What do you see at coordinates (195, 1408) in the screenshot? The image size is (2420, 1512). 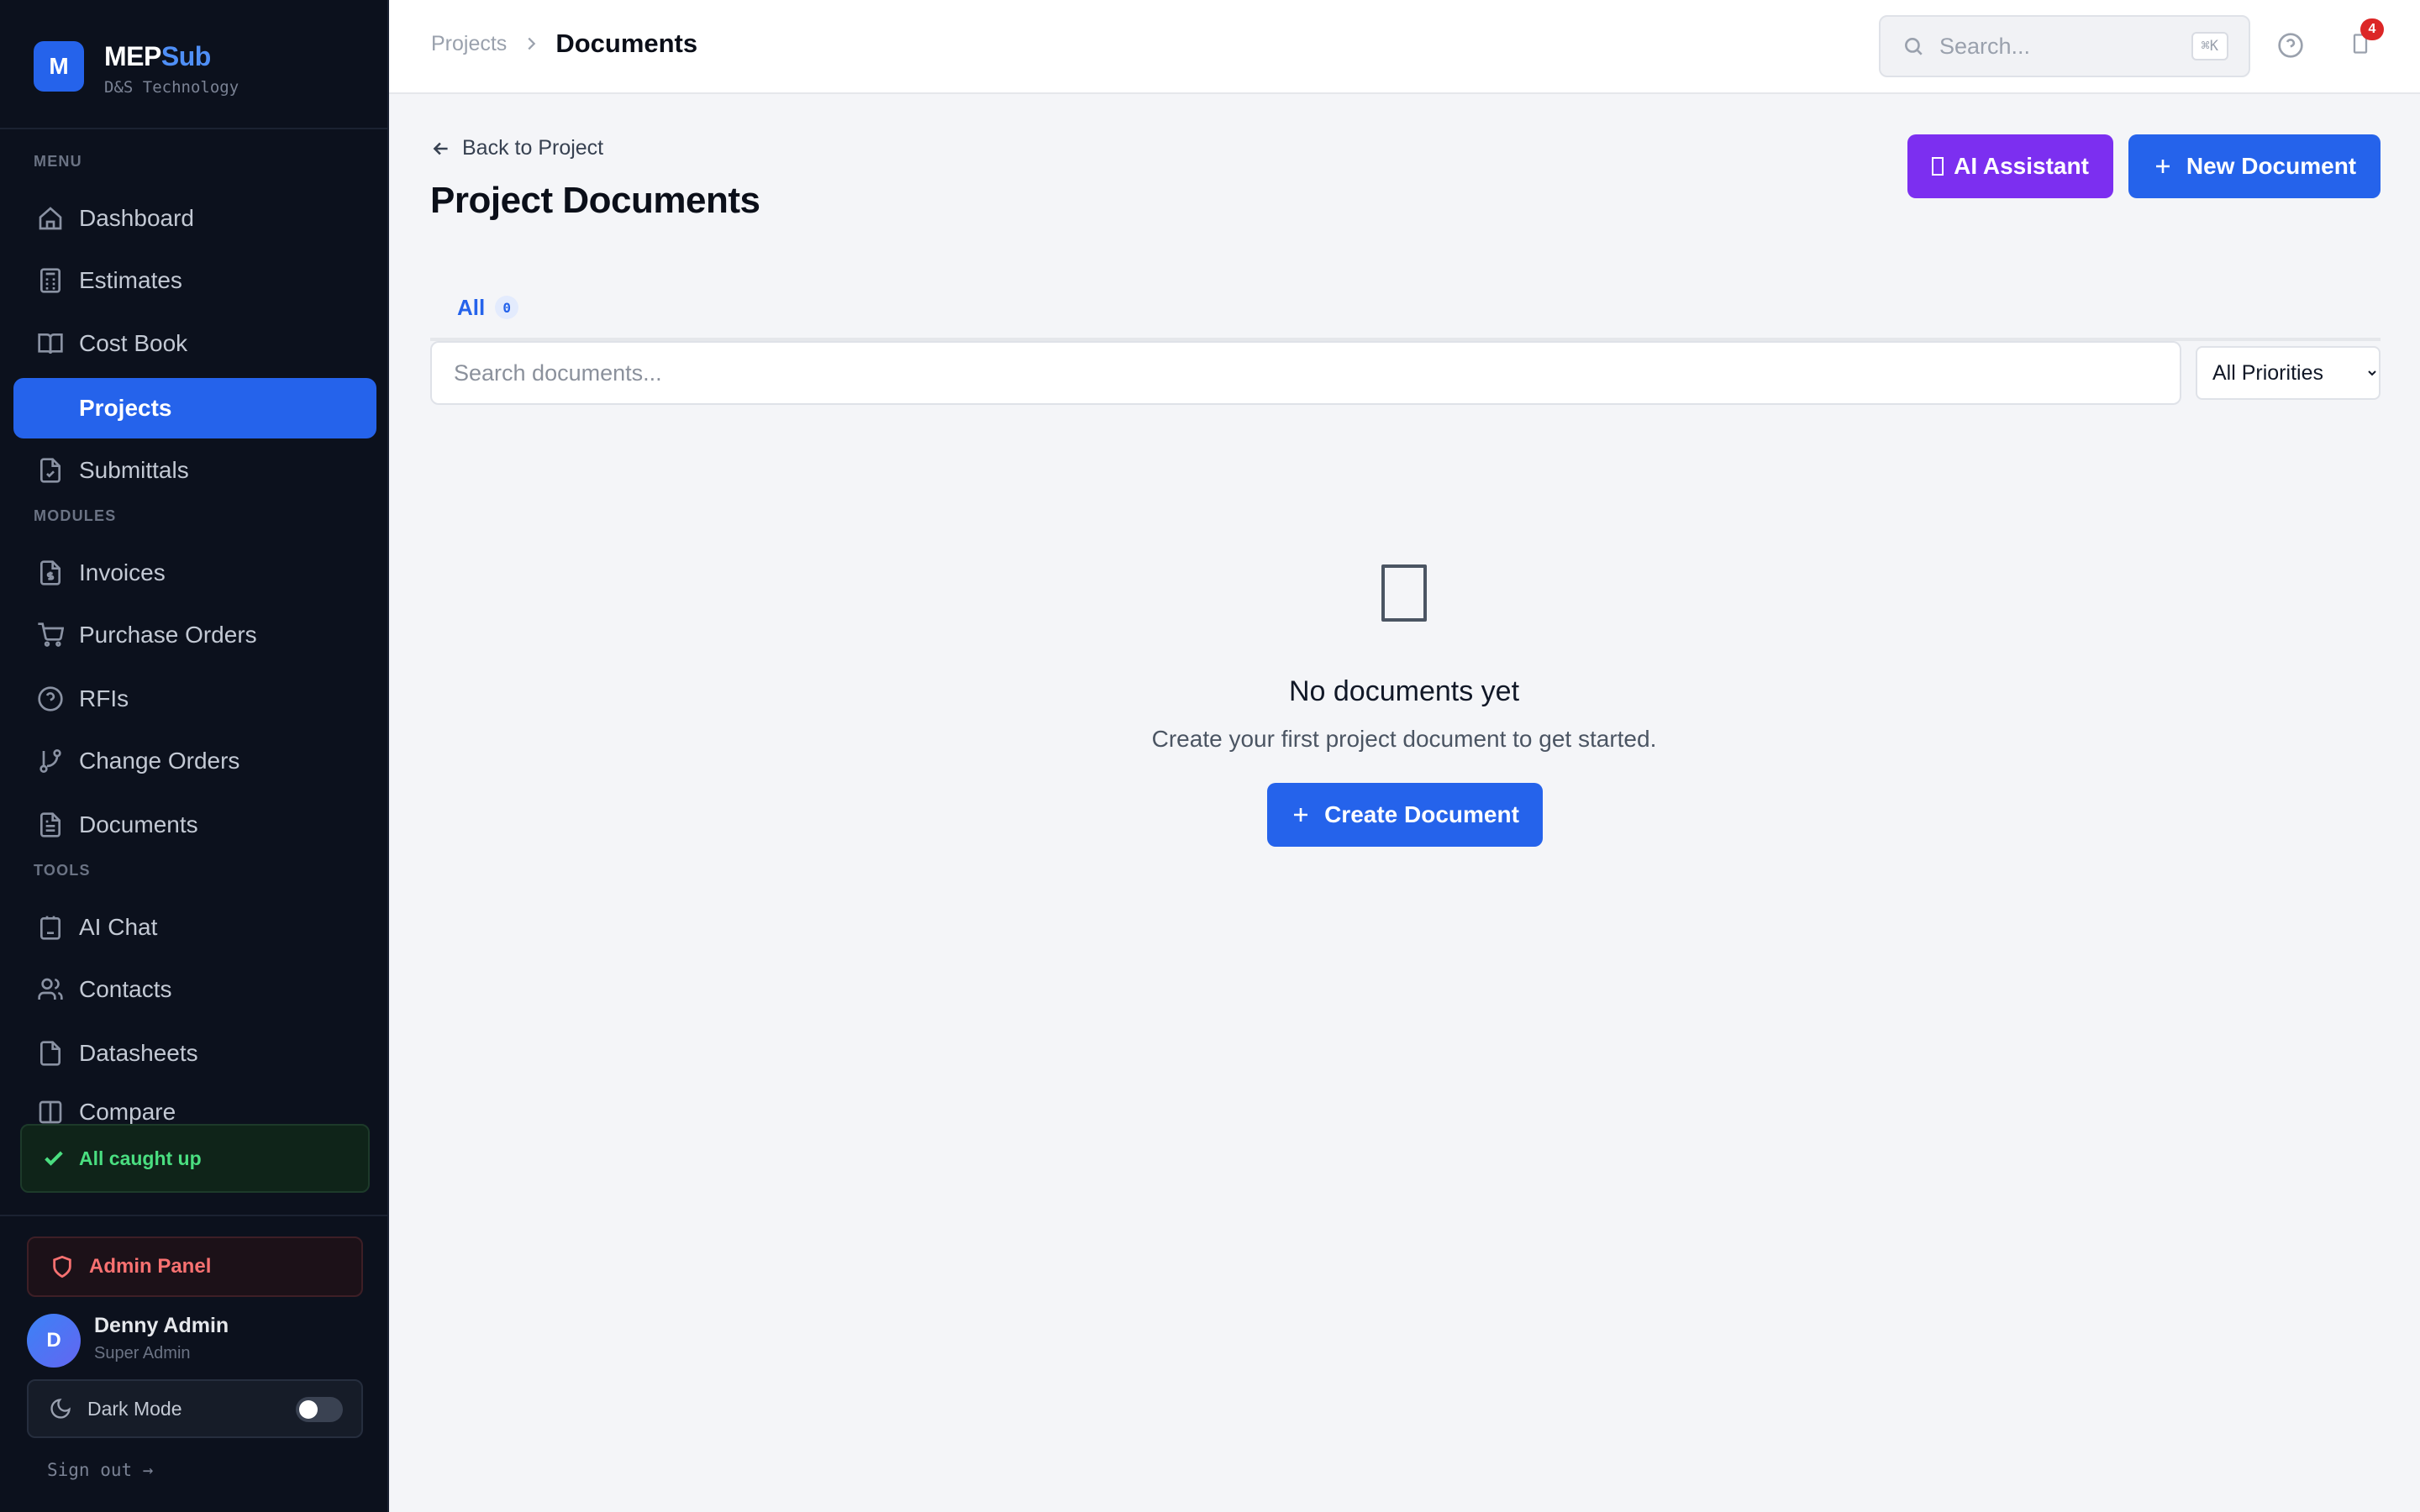 I see `dark-mode-toggle: Dark Mode` at bounding box center [195, 1408].